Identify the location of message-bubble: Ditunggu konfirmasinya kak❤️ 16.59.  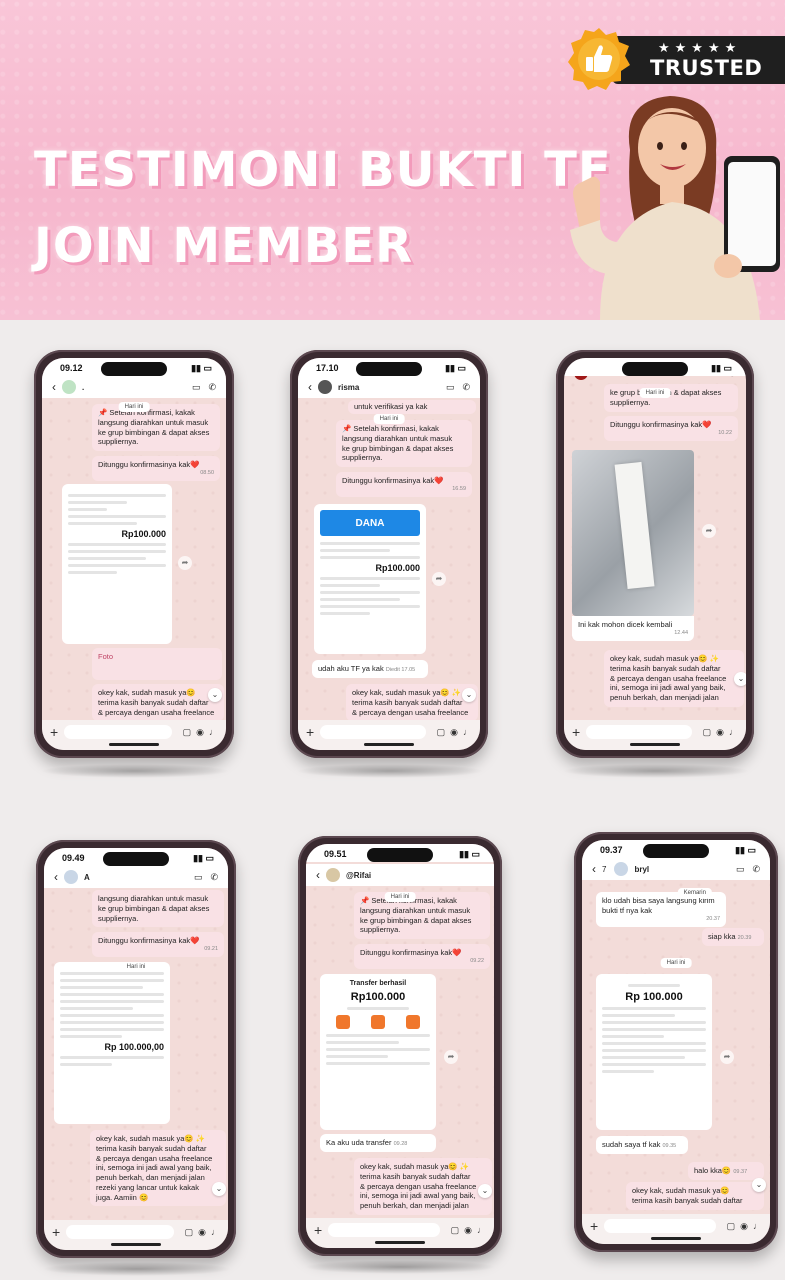
(404, 484).